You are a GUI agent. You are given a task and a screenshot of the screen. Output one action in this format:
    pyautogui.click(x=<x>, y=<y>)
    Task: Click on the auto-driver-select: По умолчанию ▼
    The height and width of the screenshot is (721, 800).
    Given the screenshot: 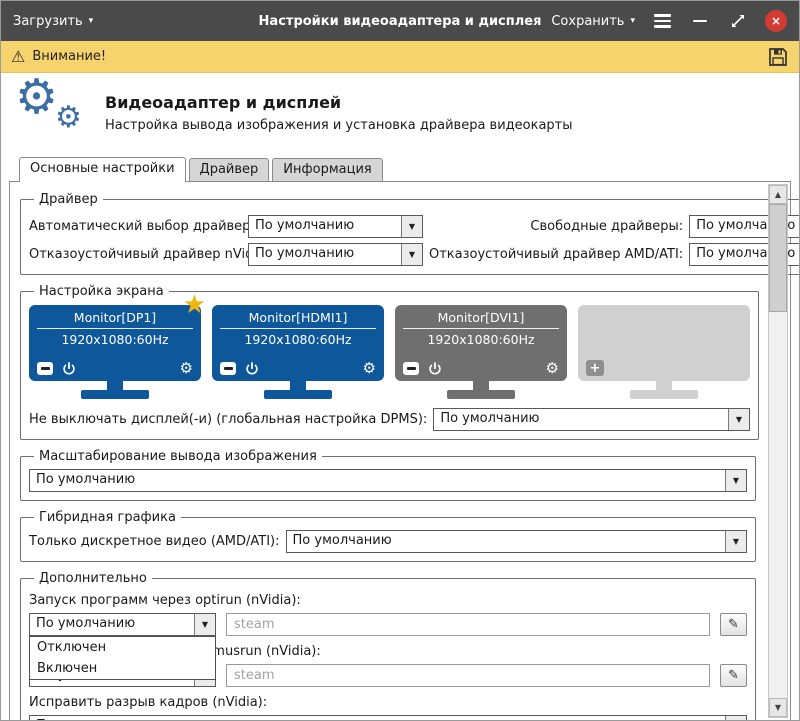 What is the action you would take?
    pyautogui.click(x=335, y=226)
    